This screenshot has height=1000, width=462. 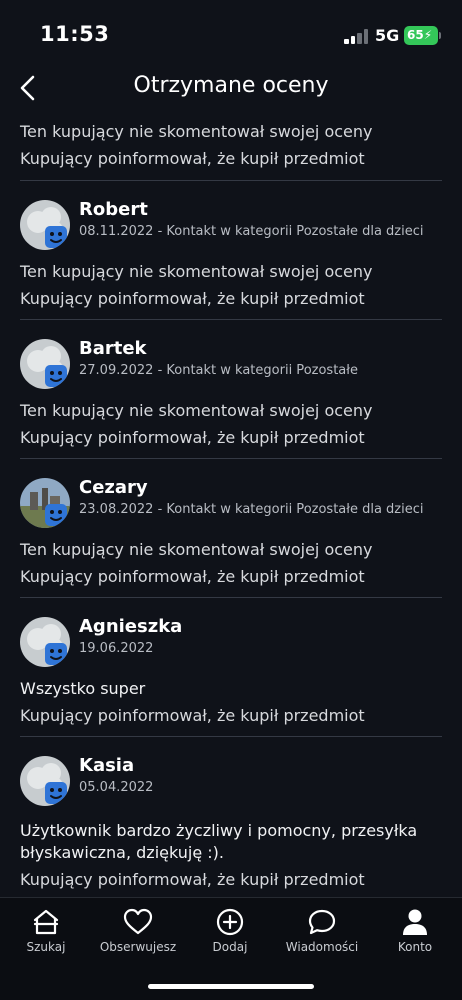 I want to click on battery-tip, so click(x=440, y=35).